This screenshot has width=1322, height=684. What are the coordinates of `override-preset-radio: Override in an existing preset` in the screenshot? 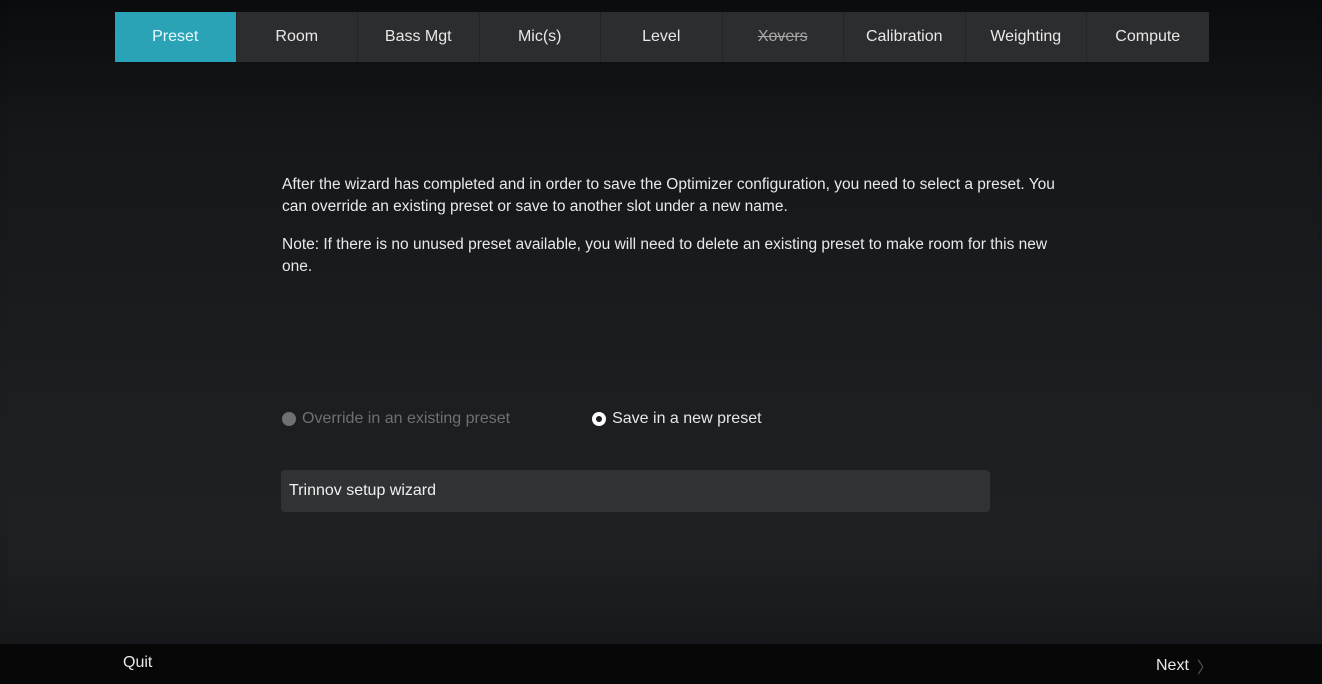 It's located at (396, 419).